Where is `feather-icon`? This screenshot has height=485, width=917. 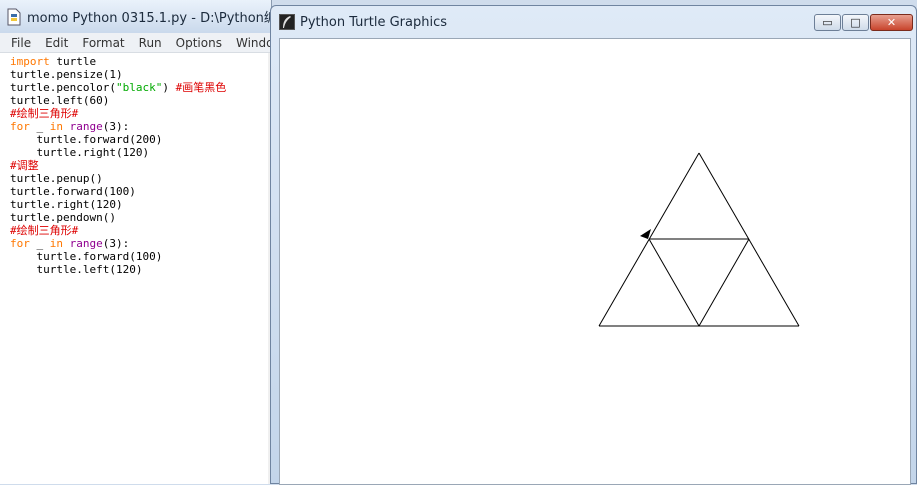 feather-icon is located at coordinates (287, 22).